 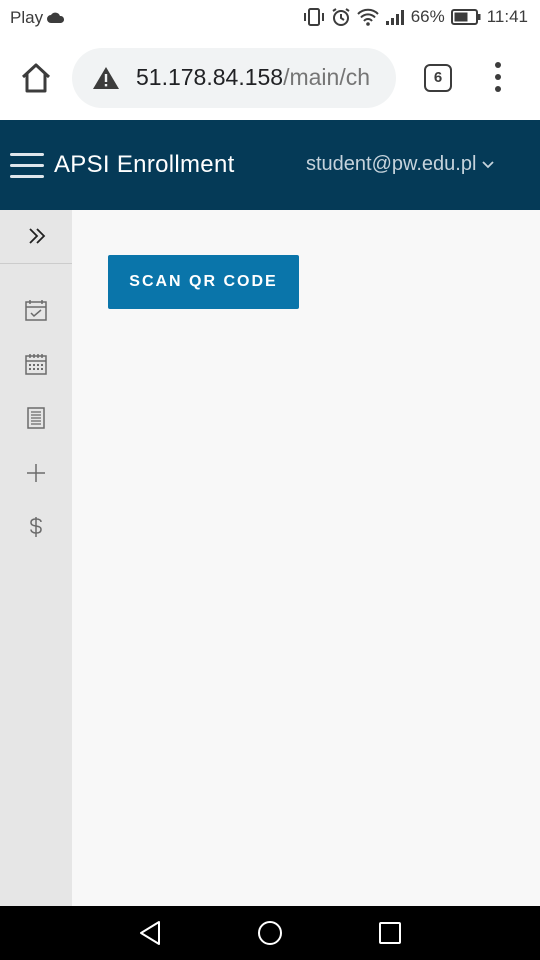 I want to click on home-button, so click(x=36, y=78).